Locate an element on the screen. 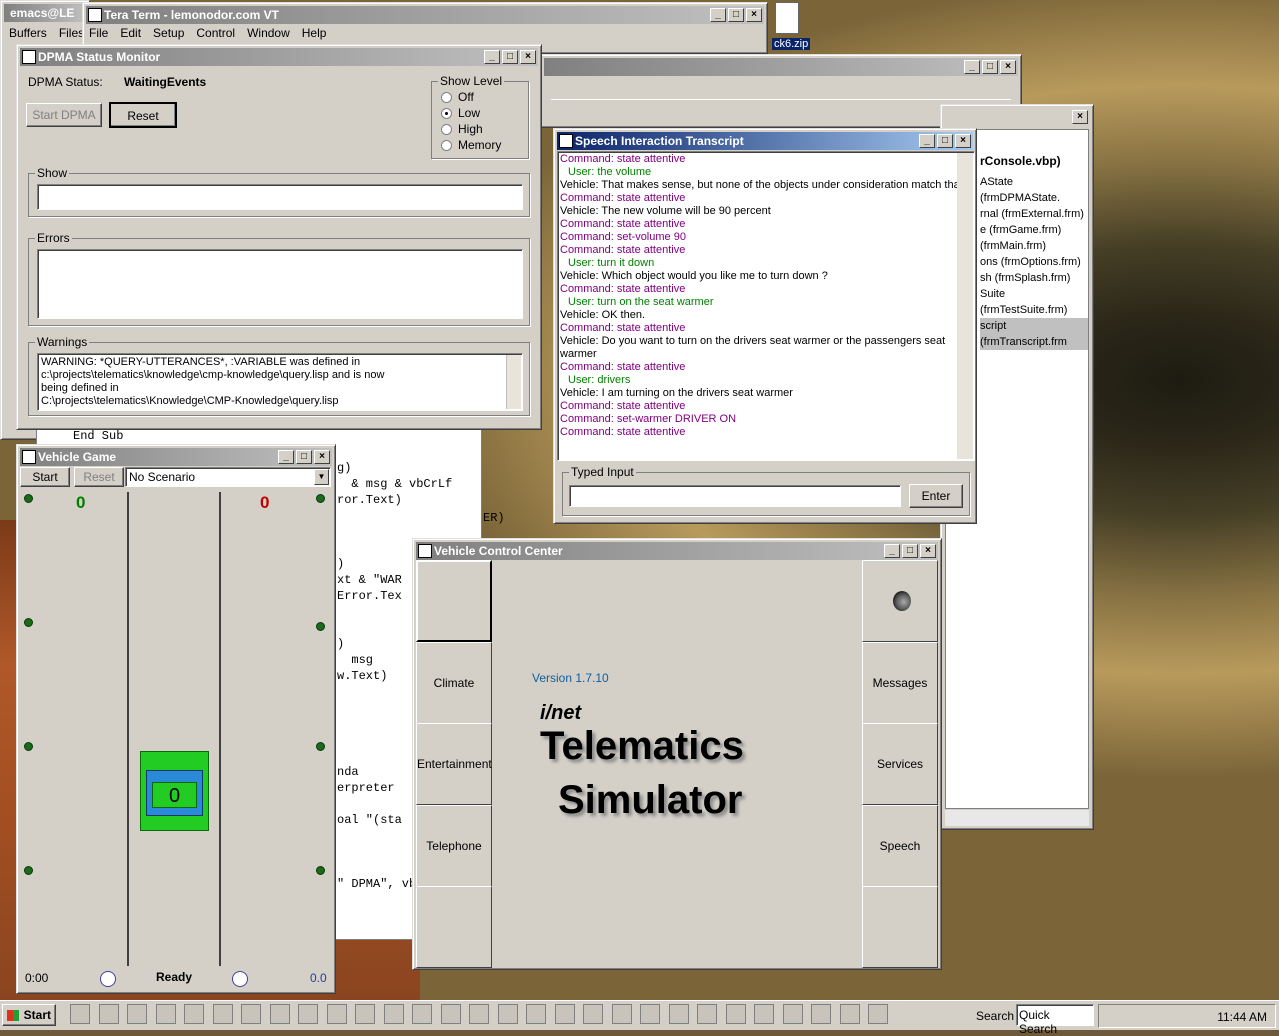 Image resolution: width=1279 pixels, height=1036 pixels. telephone-button: Telephone is located at coordinates (454, 846).